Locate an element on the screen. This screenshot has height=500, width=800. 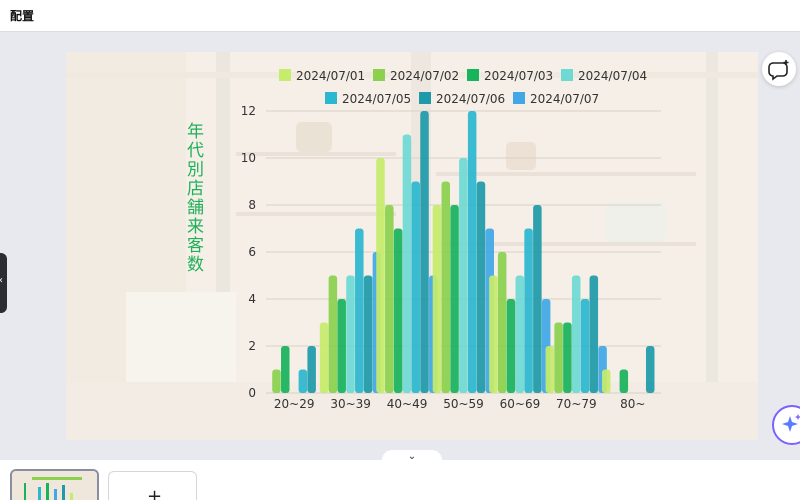
y-tick-label: 2 is located at coordinates (252, 346).